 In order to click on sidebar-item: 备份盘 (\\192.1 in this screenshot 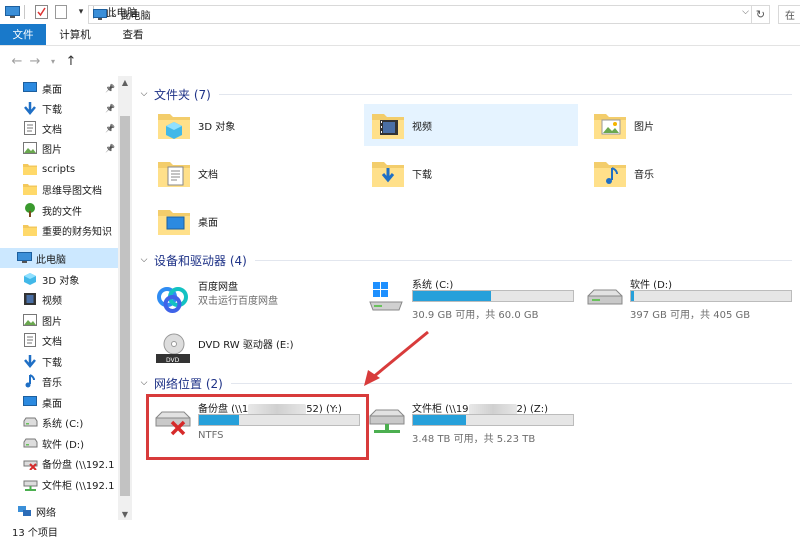, I will do `click(59, 463)`.